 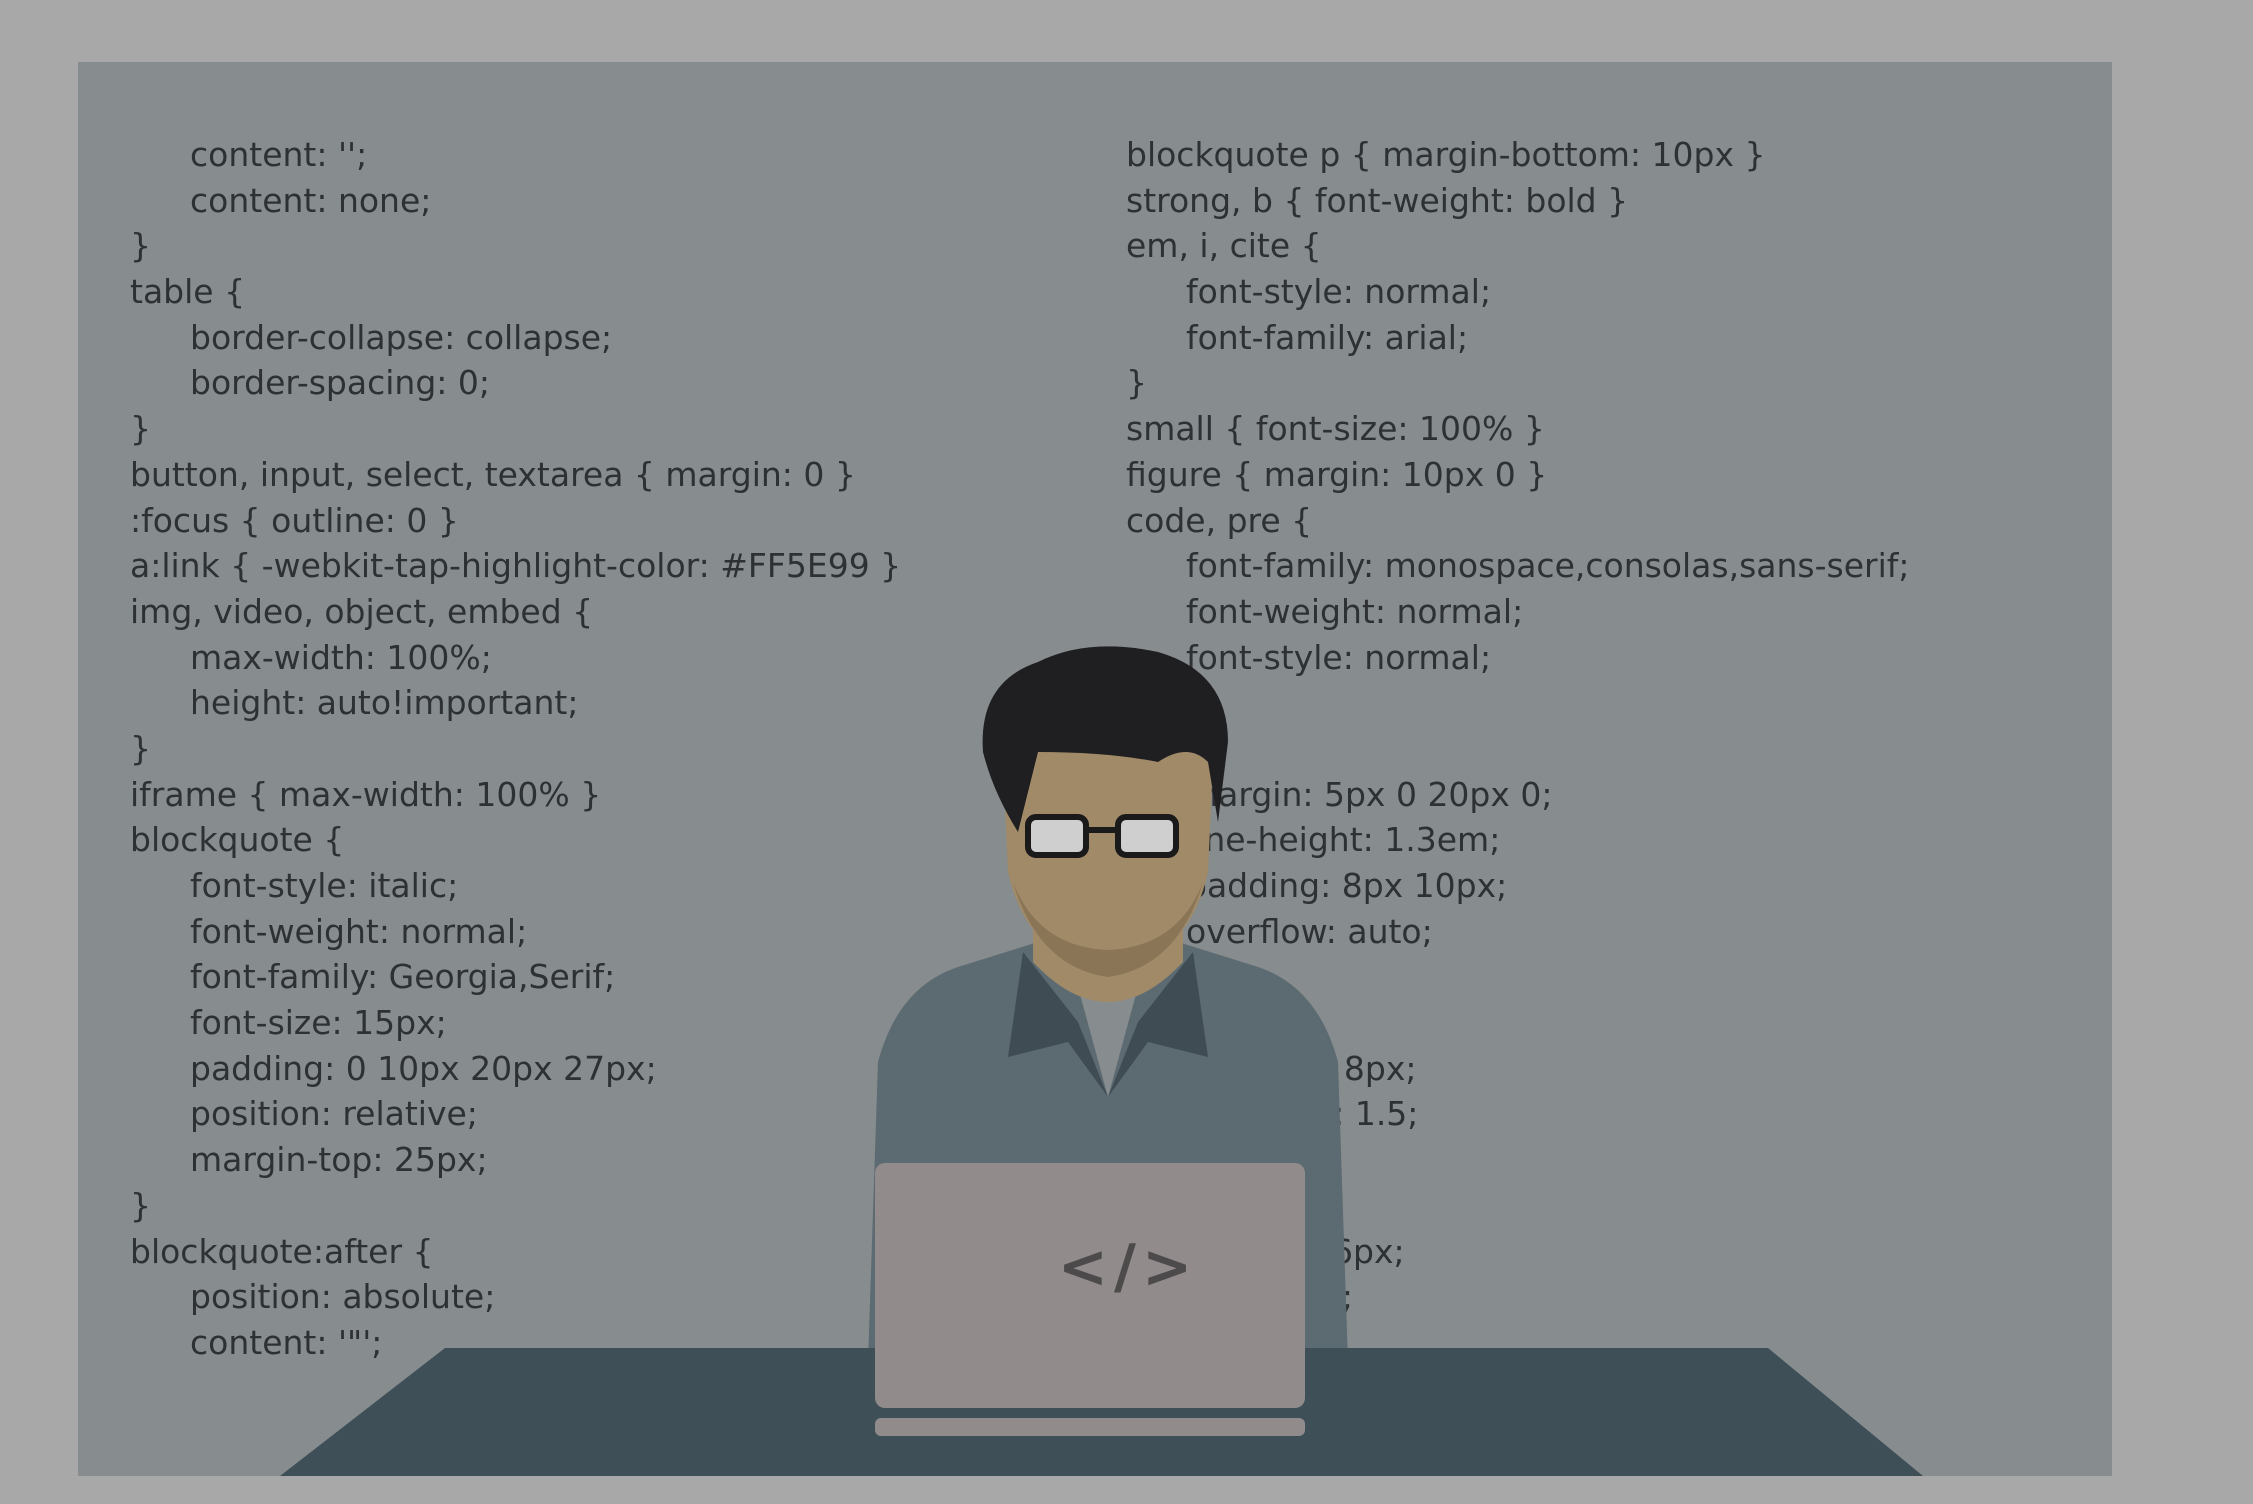 What do you see at coordinates (1128, 1267) in the screenshot?
I see `code-logo-icon: </>` at bounding box center [1128, 1267].